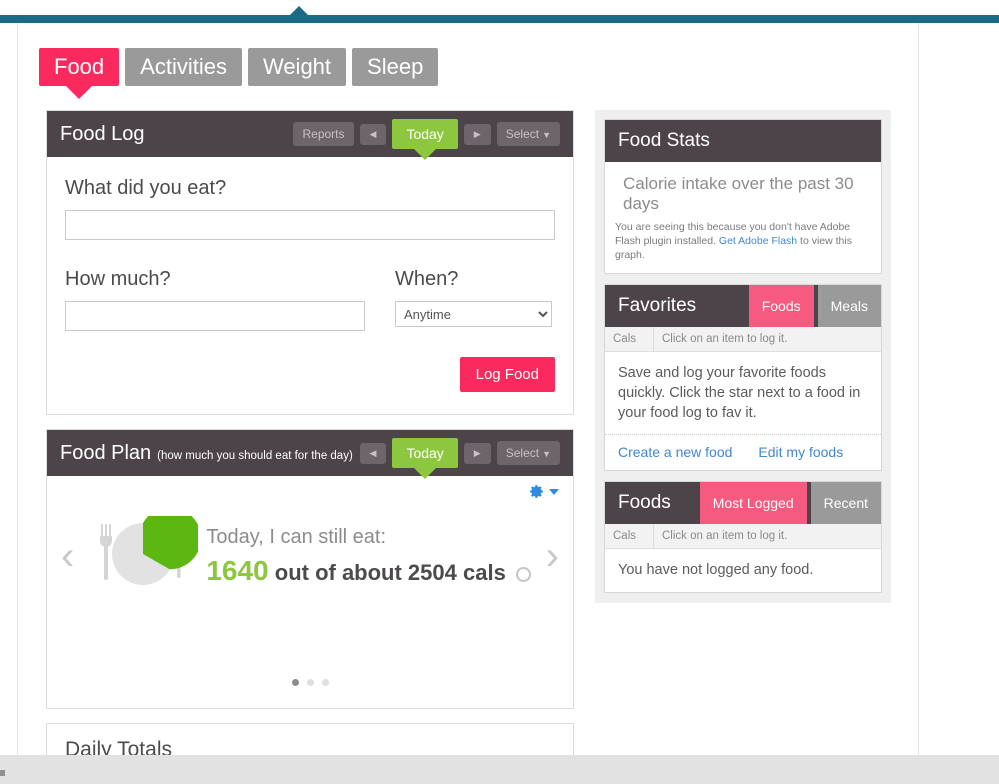 The height and width of the screenshot is (784, 999). What do you see at coordinates (644, 503) in the screenshot?
I see `foods-title: Foods` at bounding box center [644, 503].